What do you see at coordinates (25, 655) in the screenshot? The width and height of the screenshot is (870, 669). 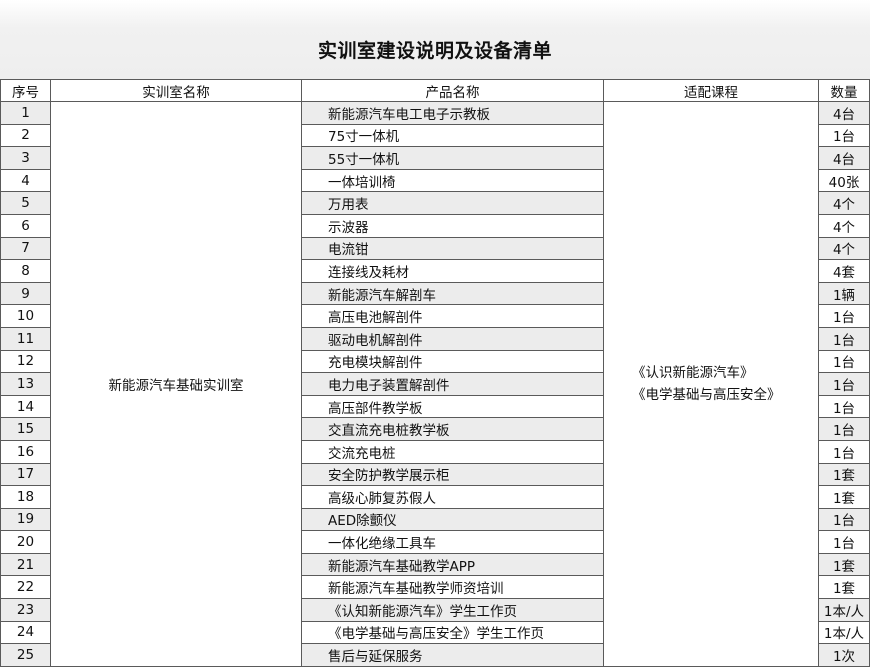 I see `row-number: 25` at bounding box center [25, 655].